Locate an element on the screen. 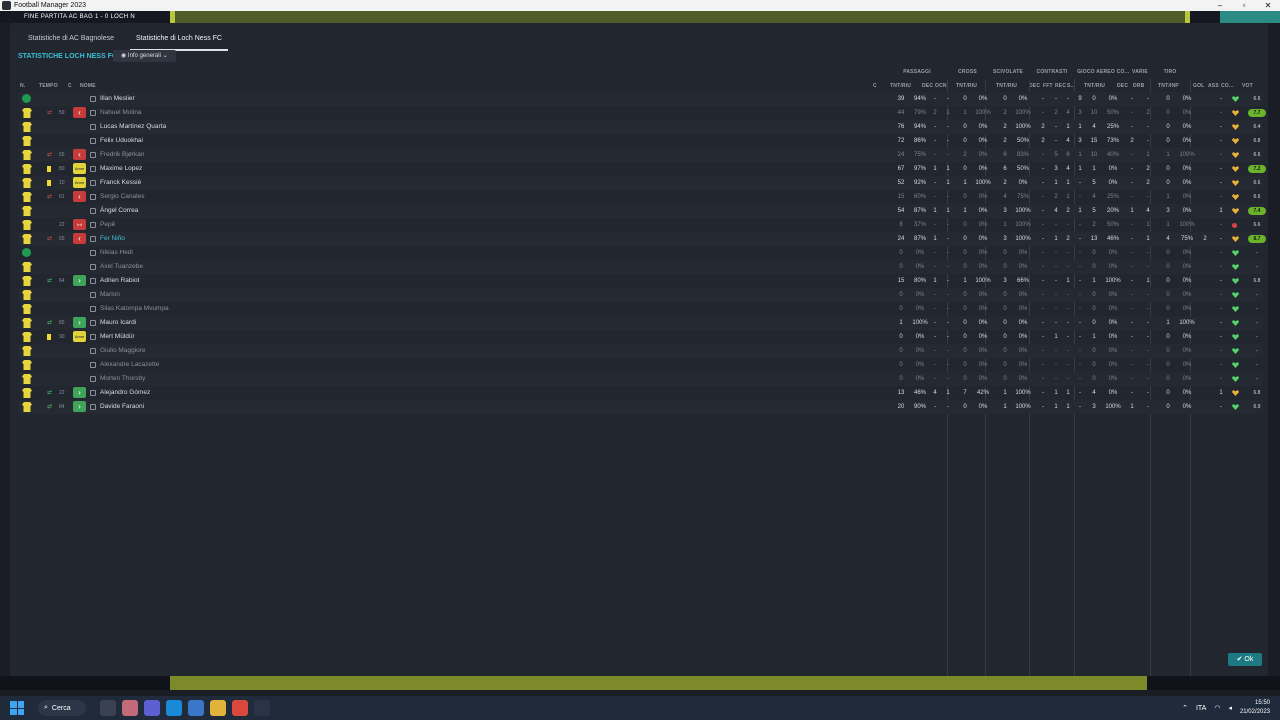  col-co-dec: DEC is located at coordinates (1122, 86).